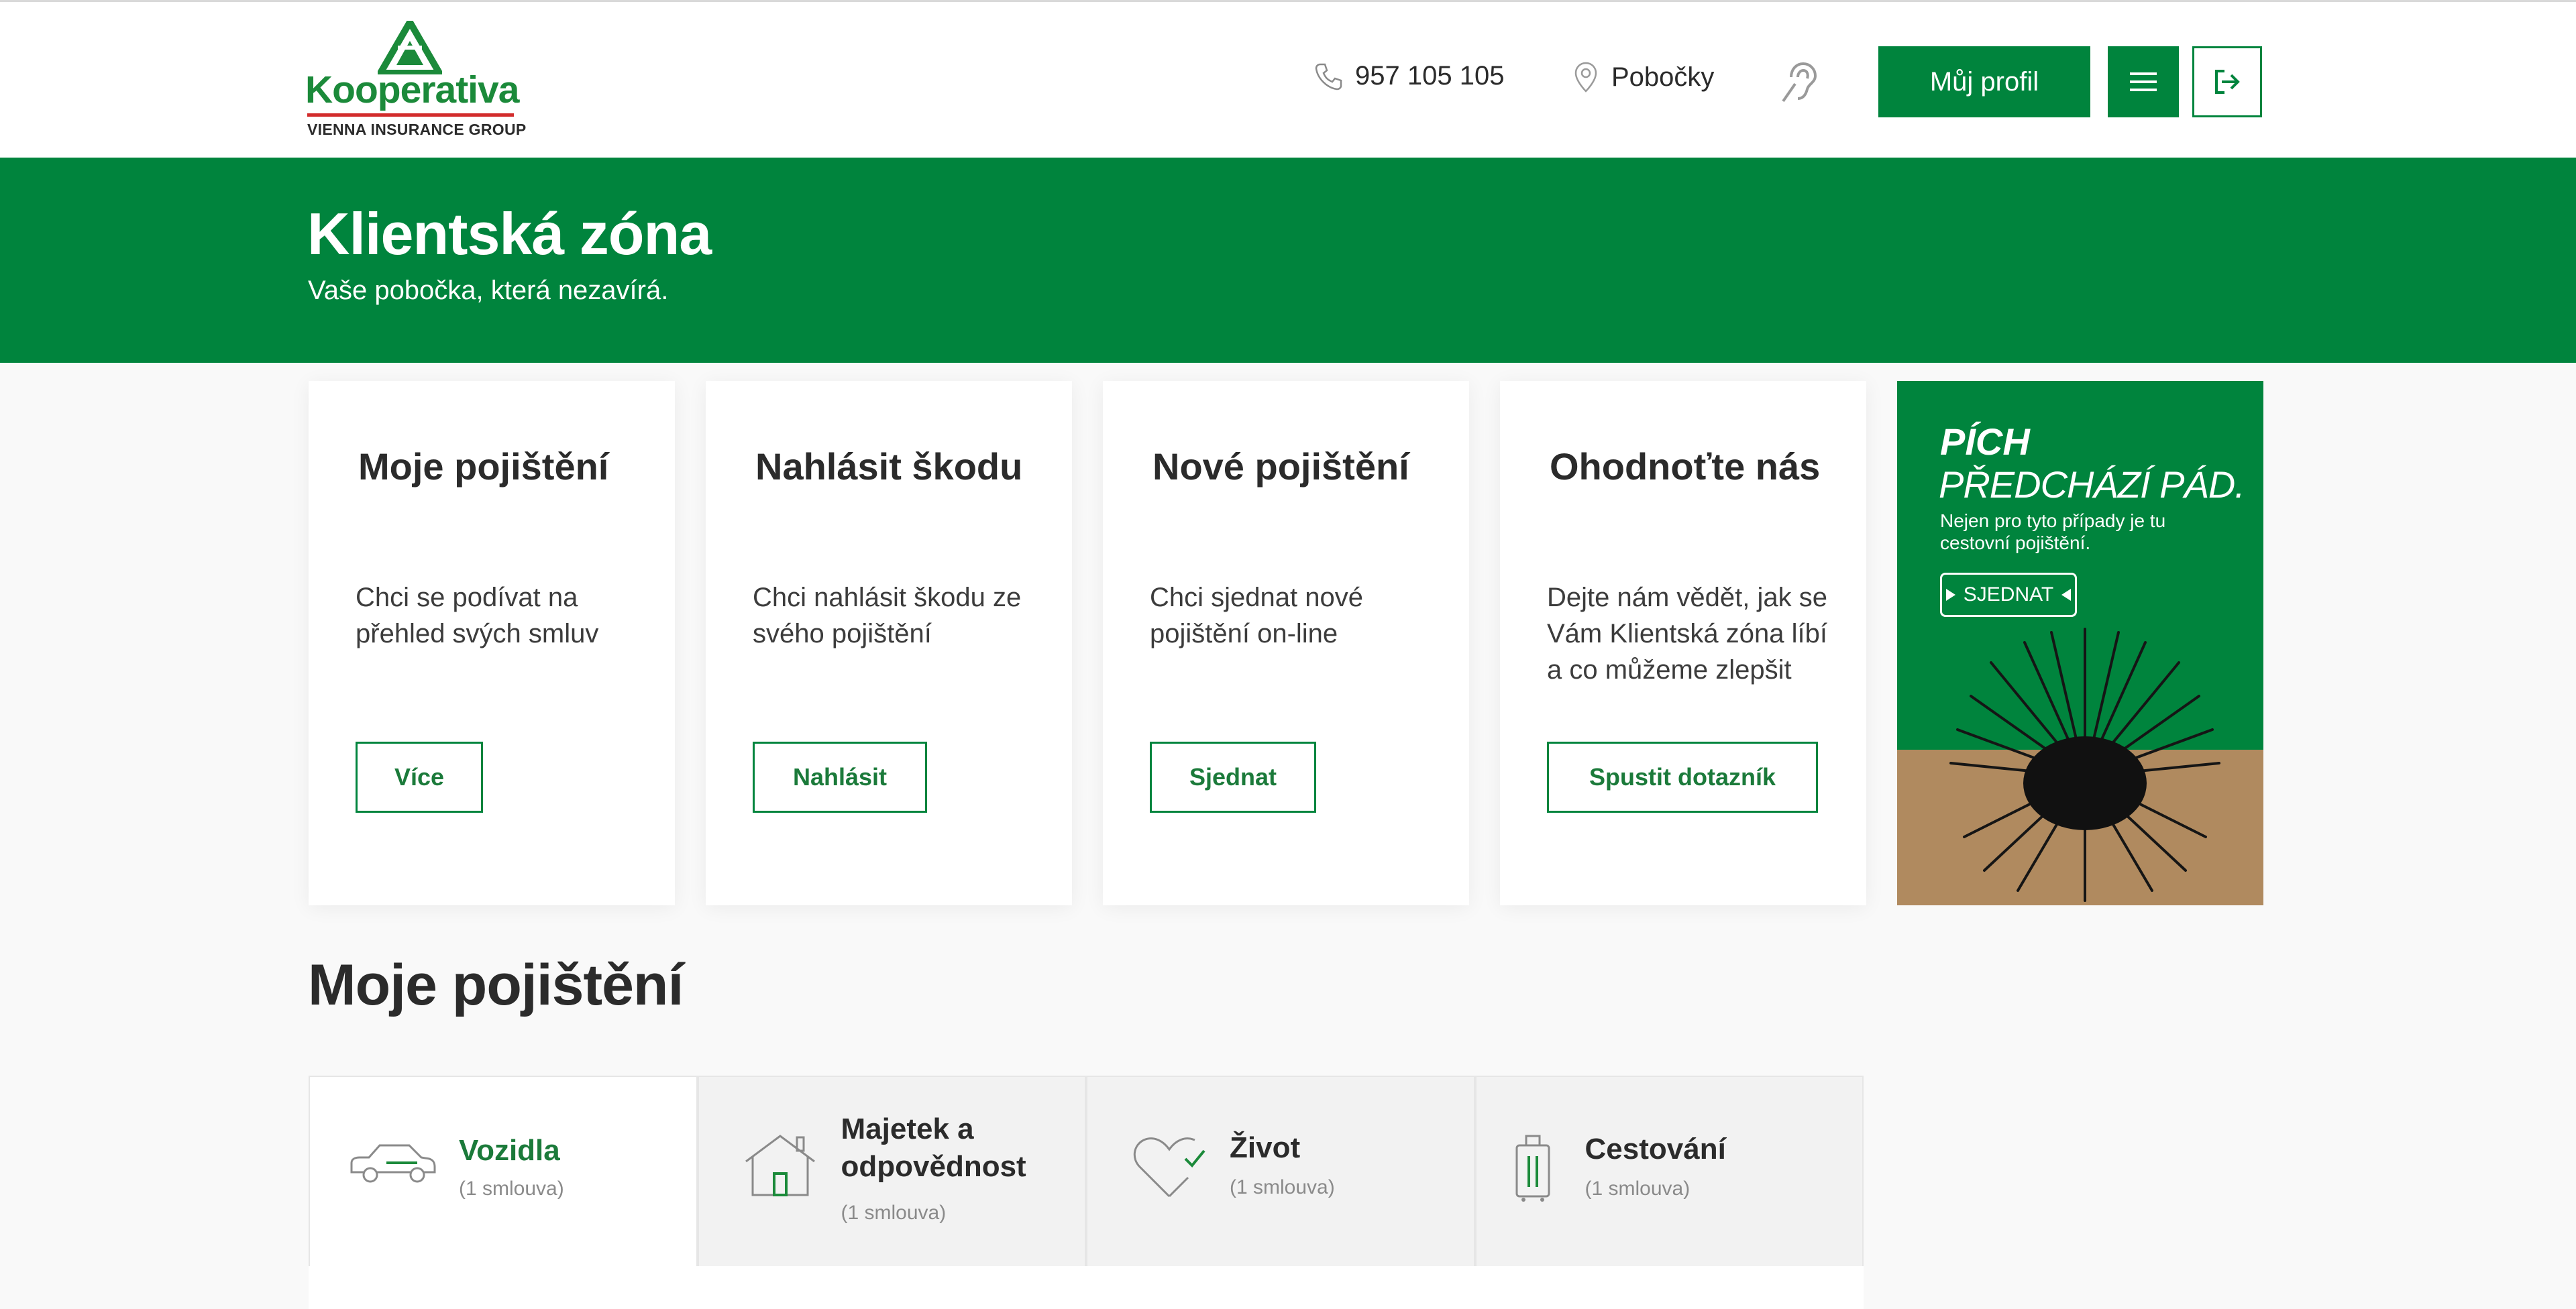  Describe the element at coordinates (1280, 1172) in the screenshot. I see `tab-life: Život (1 smlouva)` at that location.